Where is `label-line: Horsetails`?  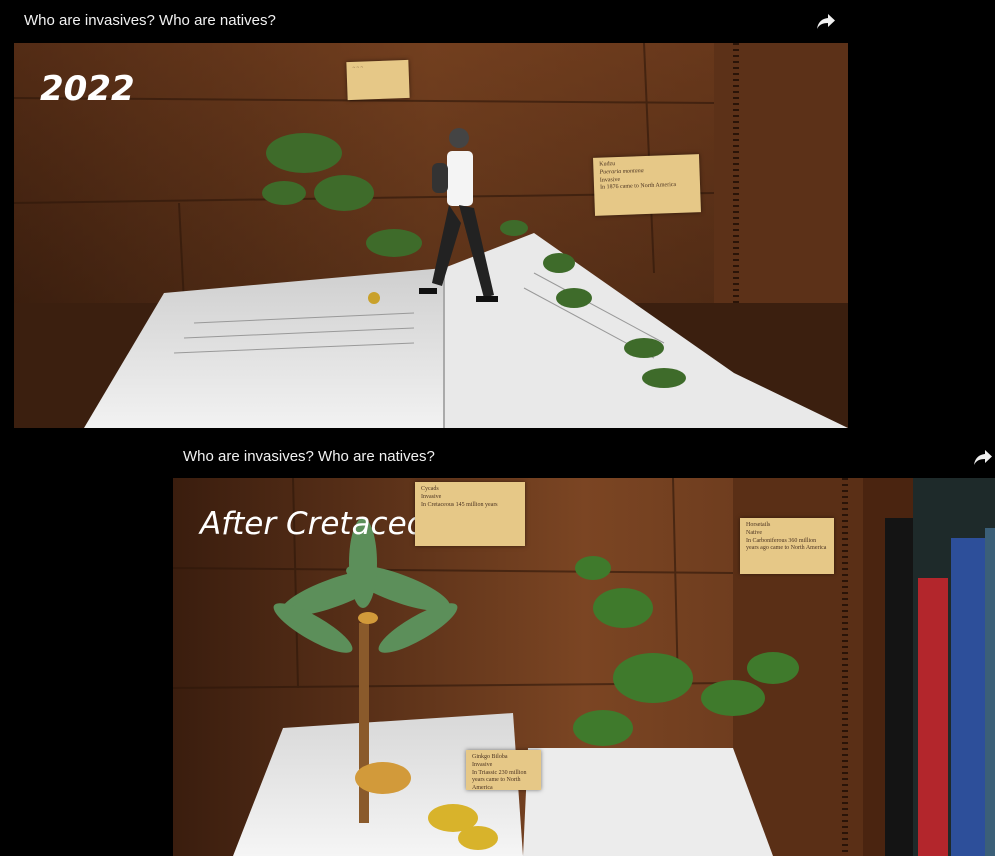 label-line: Horsetails is located at coordinates (758, 525).